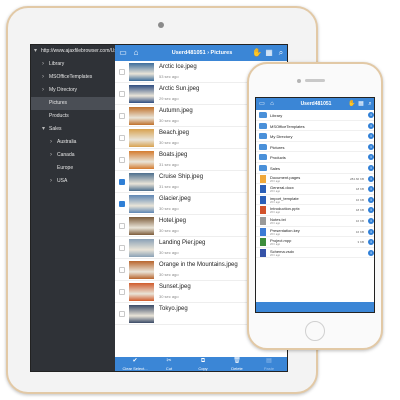 The height and width of the screenshot is (400, 400). Describe the element at coordinates (73, 129) in the screenshot. I see `tree-item: ▾ Sales` at that location.